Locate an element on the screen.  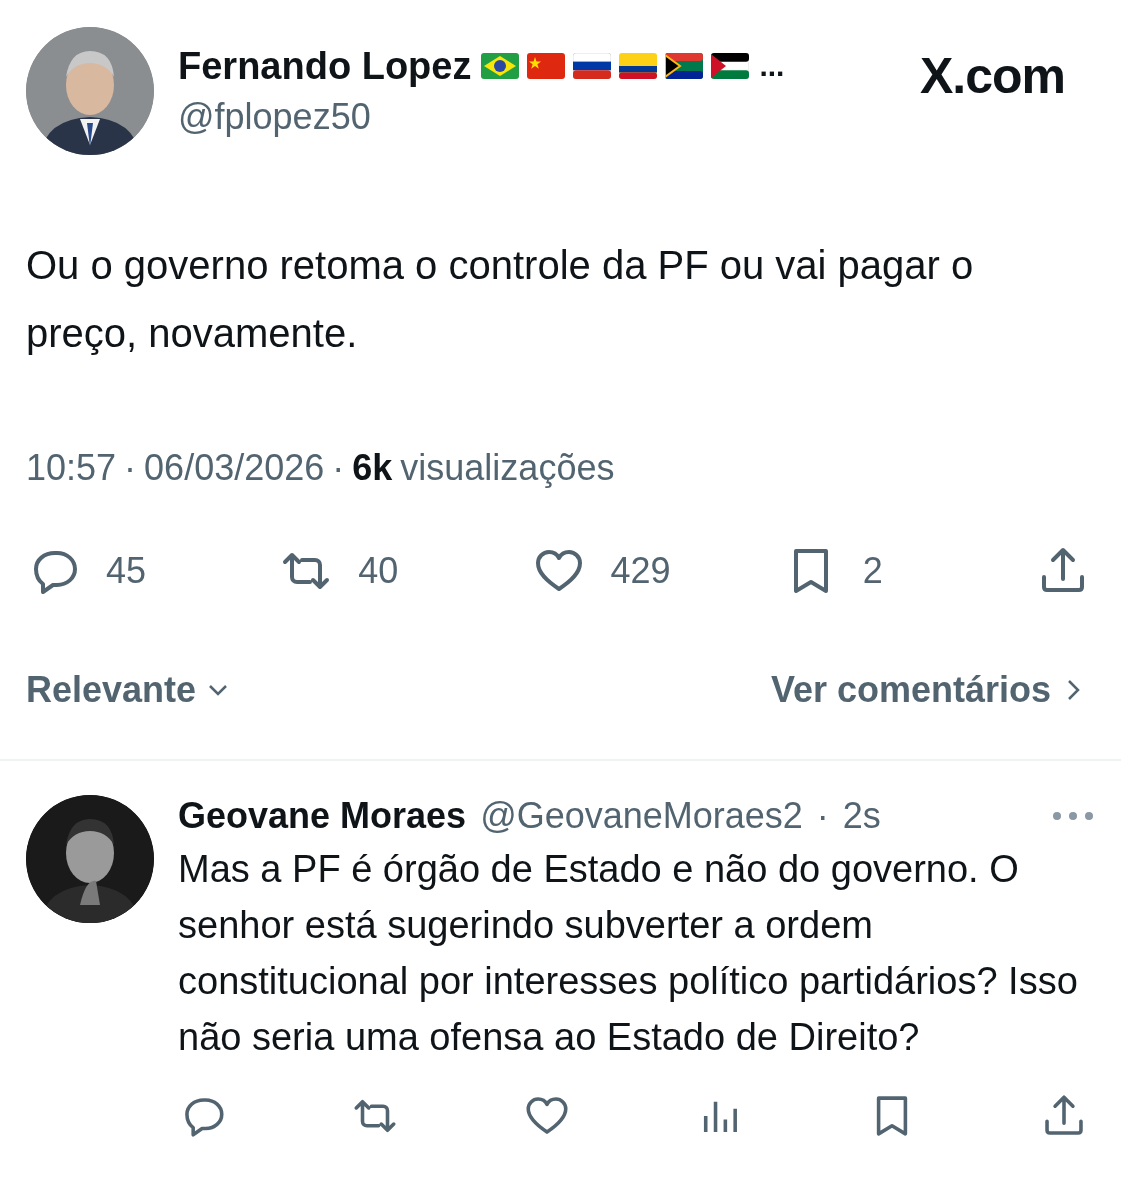
author-name: Fernando Lopez is located at coordinates (325, 66).